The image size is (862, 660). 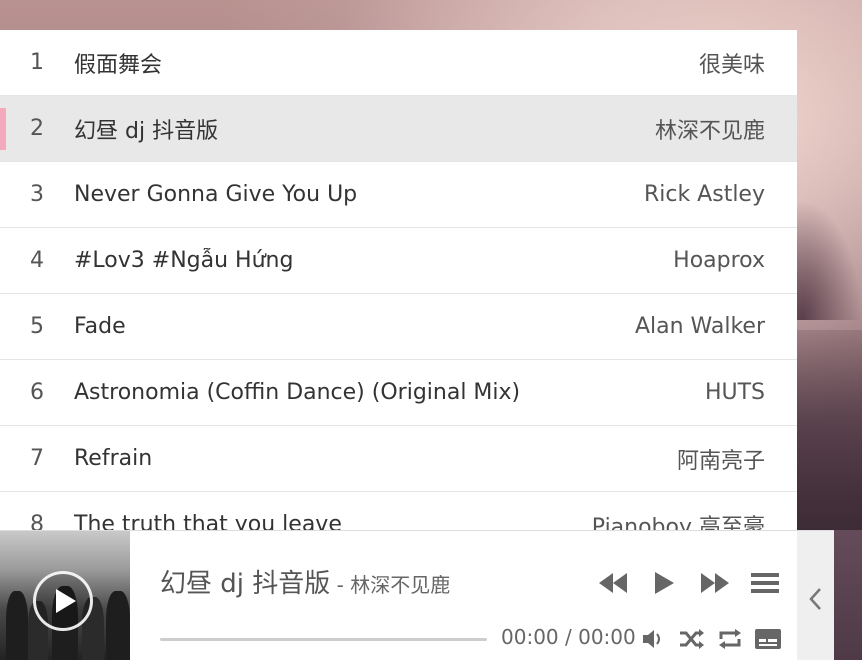 I want to click on track-artist: Alan Walker, so click(x=699, y=326).